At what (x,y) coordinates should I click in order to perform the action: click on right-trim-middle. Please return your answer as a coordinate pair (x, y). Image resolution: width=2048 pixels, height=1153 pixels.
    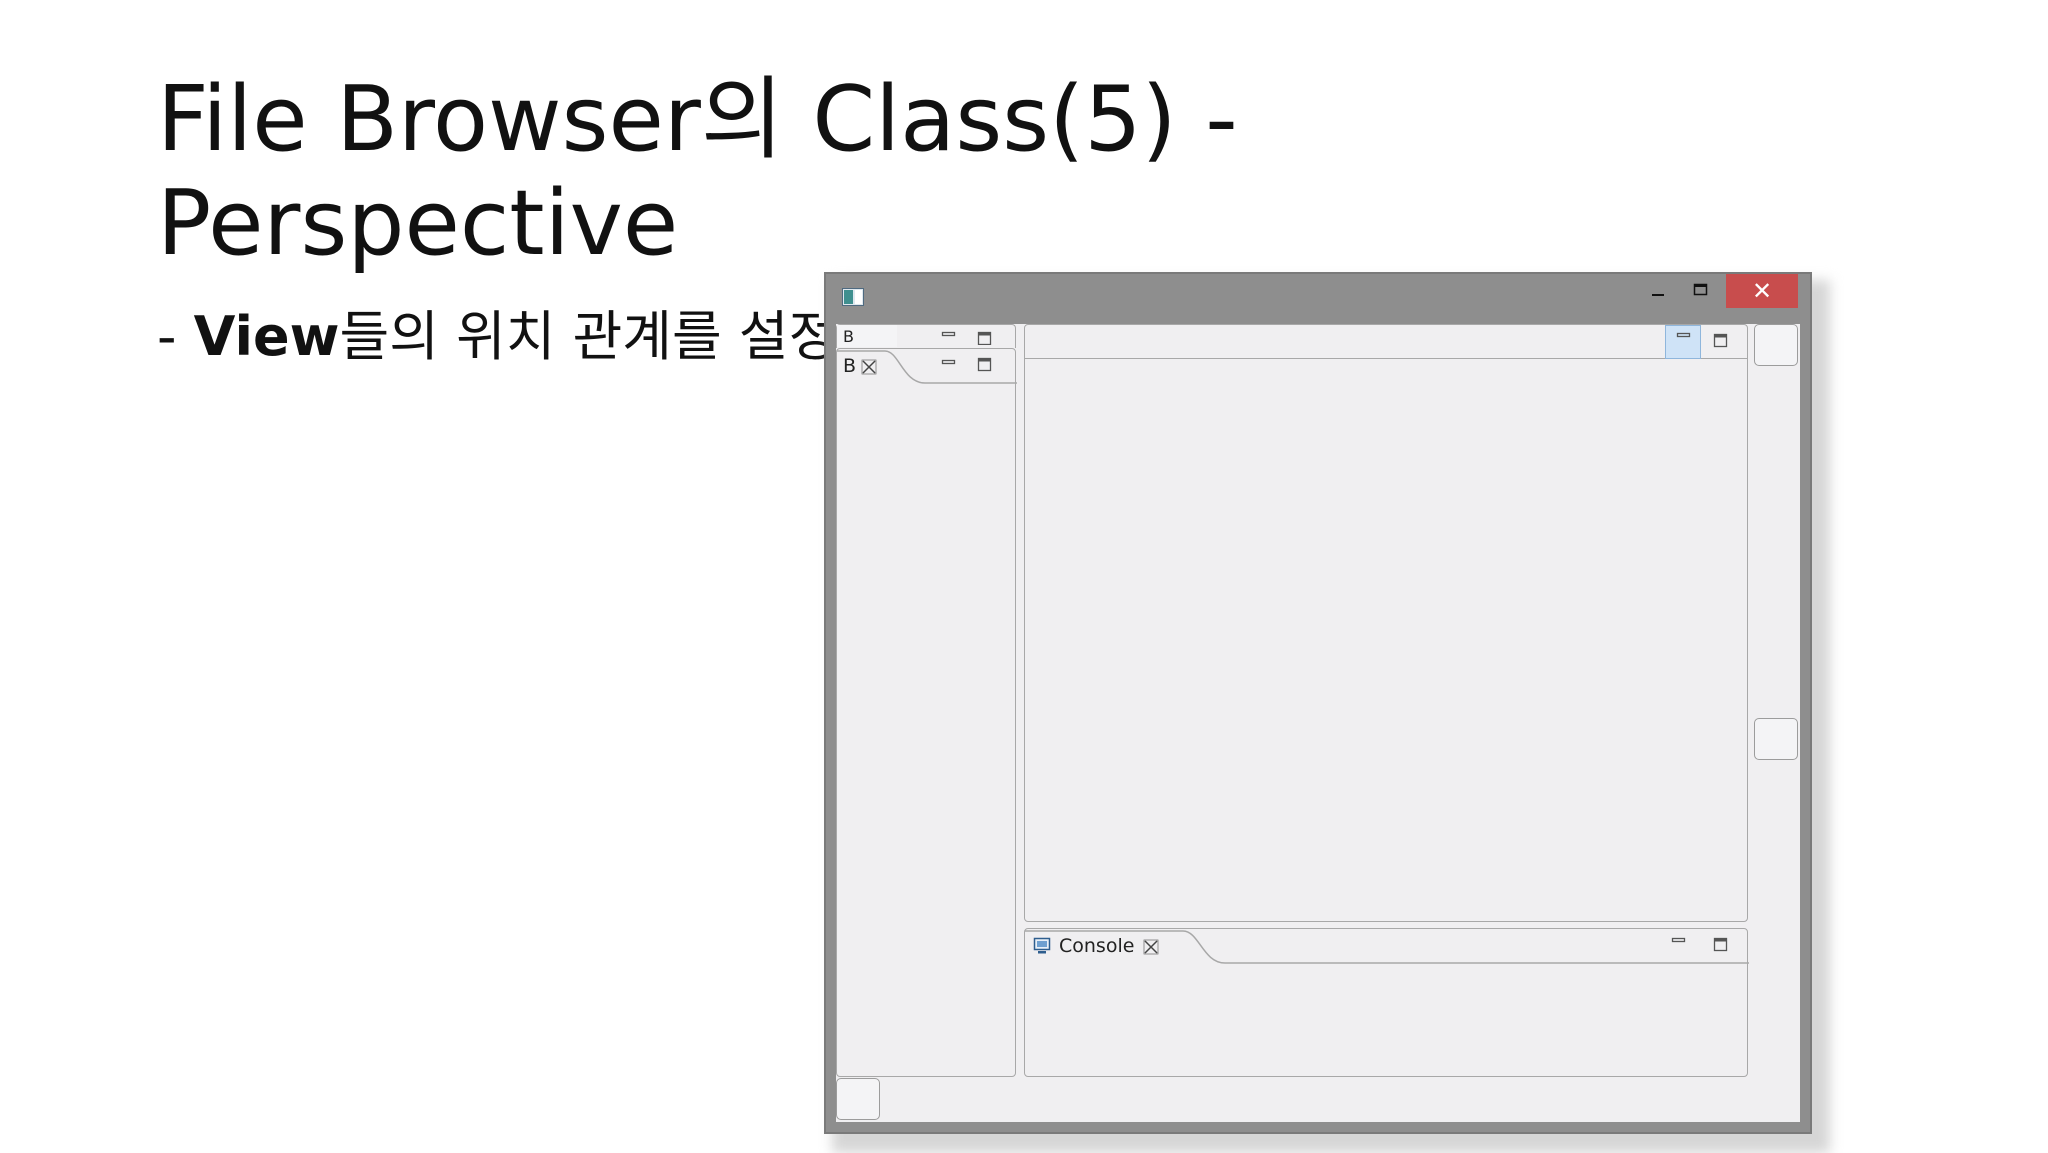
    Looking at the image, I should click on (1776, 739).